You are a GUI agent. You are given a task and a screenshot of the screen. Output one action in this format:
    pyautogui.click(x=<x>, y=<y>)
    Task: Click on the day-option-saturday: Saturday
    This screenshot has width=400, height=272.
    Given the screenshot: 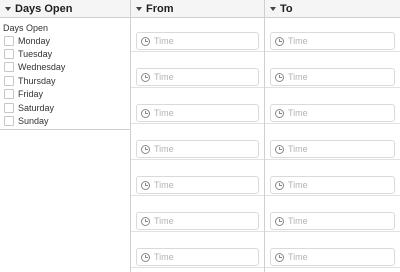 What is the action you would take?
    pyautogui.click(x=65, y=107)
    